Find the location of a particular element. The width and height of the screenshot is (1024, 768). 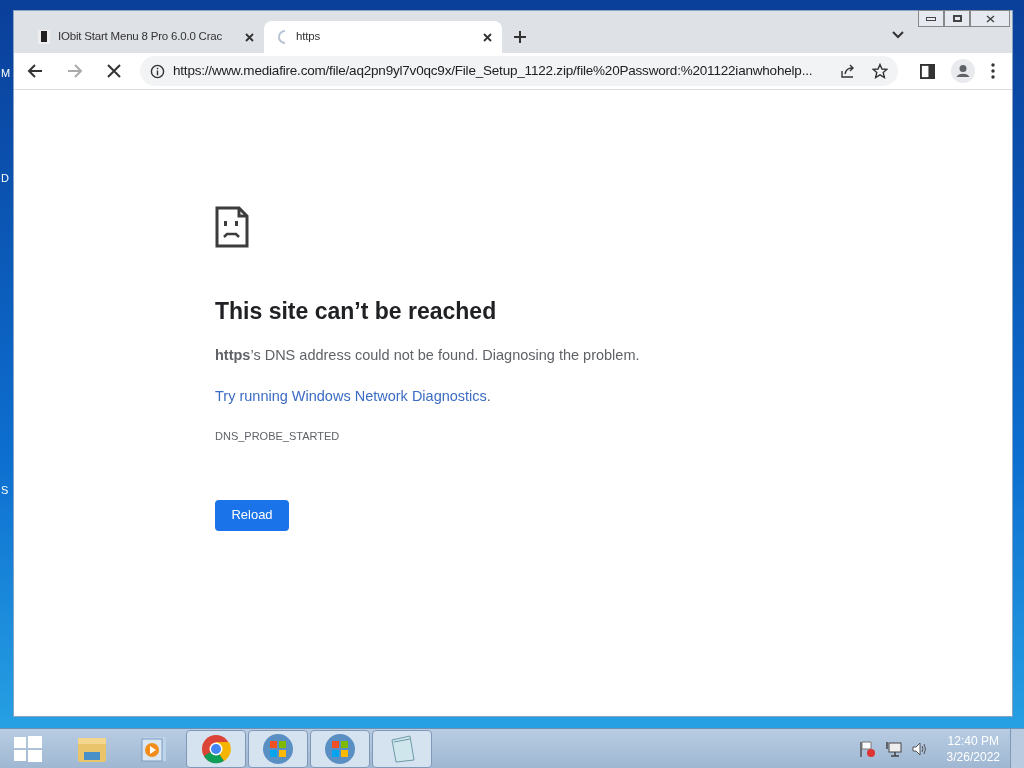

plus-icon is located at coordinates (520, 37).